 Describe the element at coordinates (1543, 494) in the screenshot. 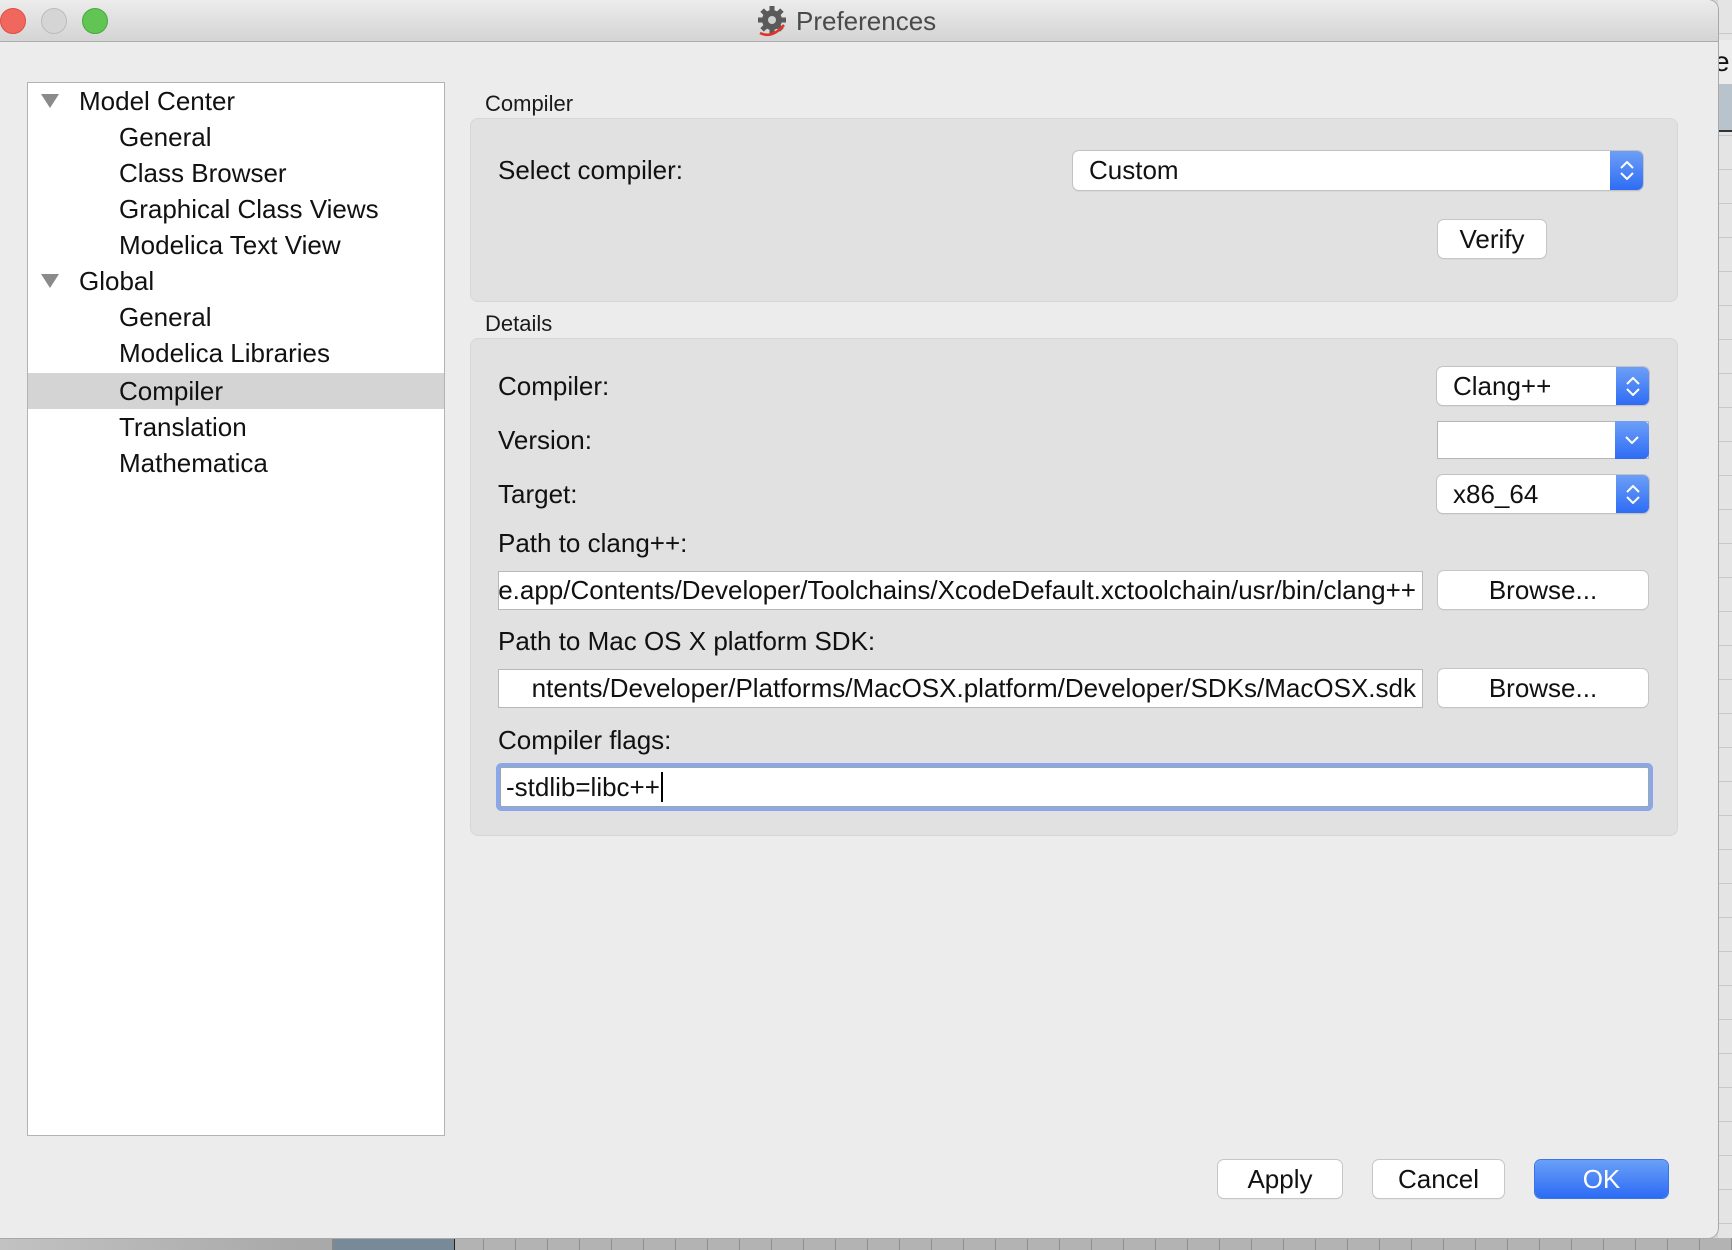

I see `target-dropdown: x86_64` at that location.